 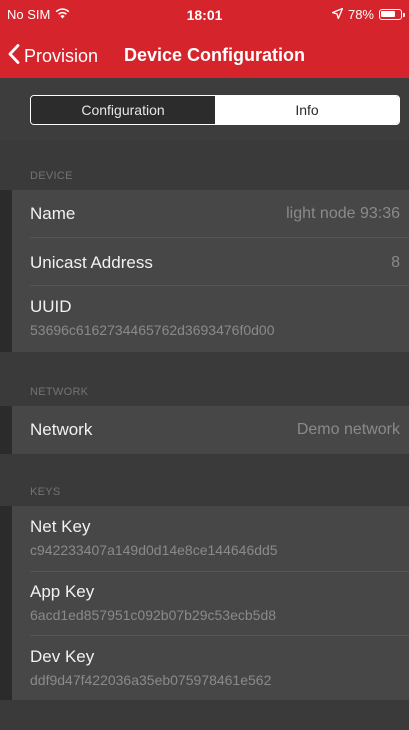 What do you see at coordinates (62, 591) in the screenshot?
I see `row-title: App Key` at bounding box center [62, 591].